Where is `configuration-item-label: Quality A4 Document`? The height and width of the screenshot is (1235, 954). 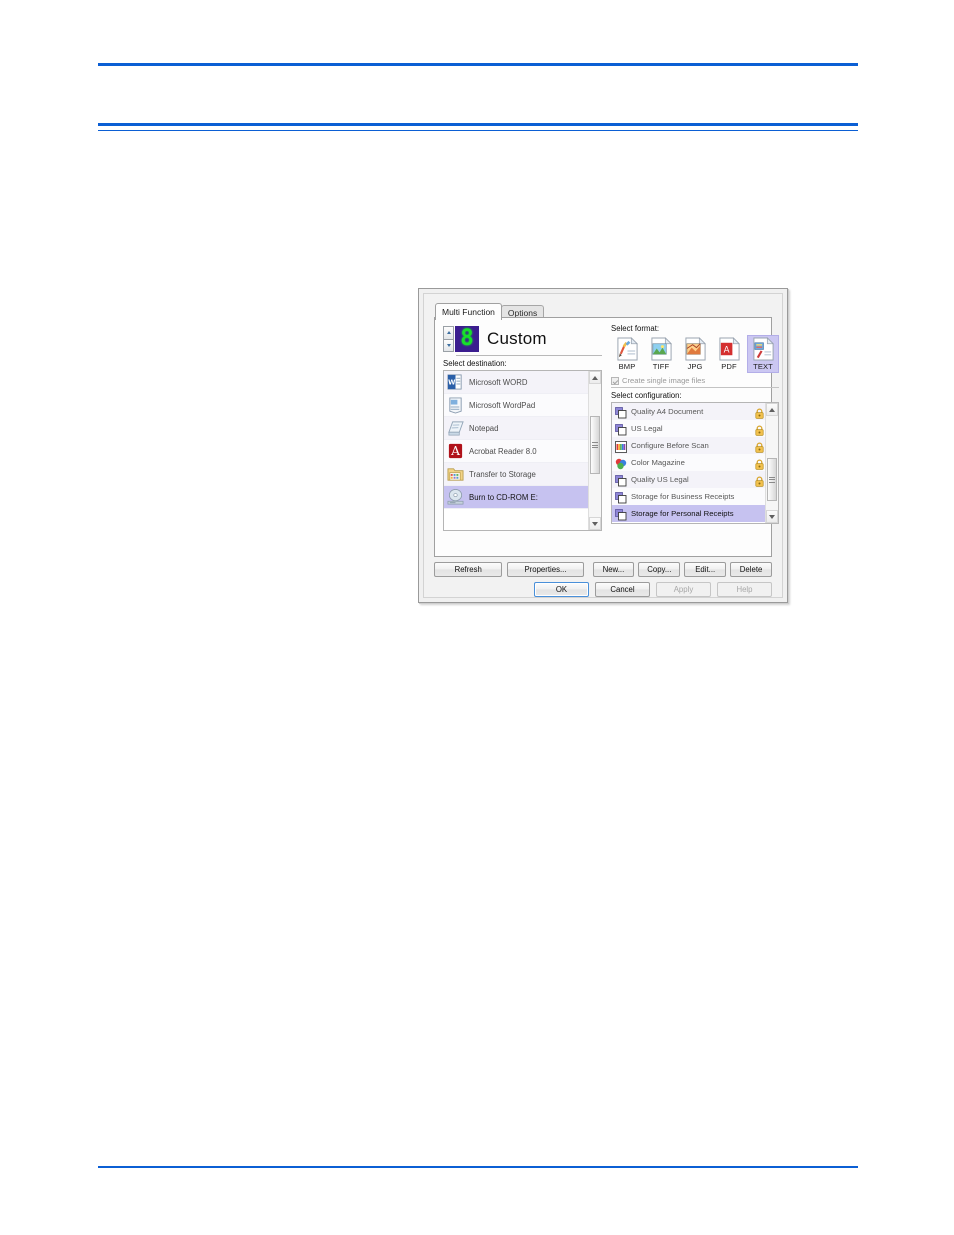
configuration-item-label: Quality A4 Document is located at coordinates (667, 411).